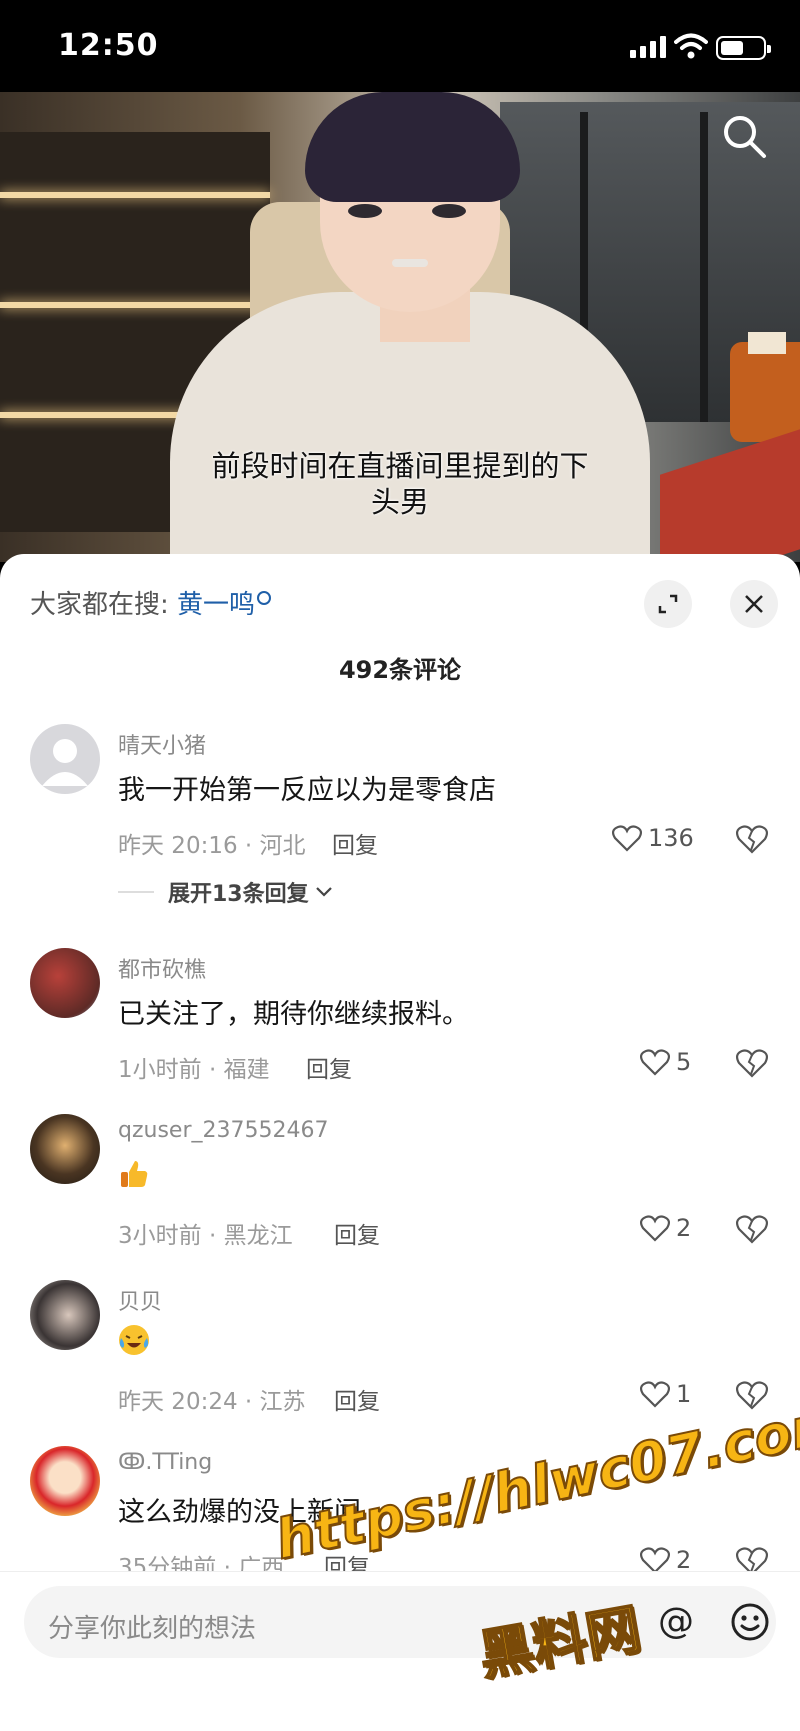 This screenshot has height=1731, width=800. What do you see at coordinates (743, 48) in the screenshot?
I see `battery-icon` at bounding box center [743, 48].